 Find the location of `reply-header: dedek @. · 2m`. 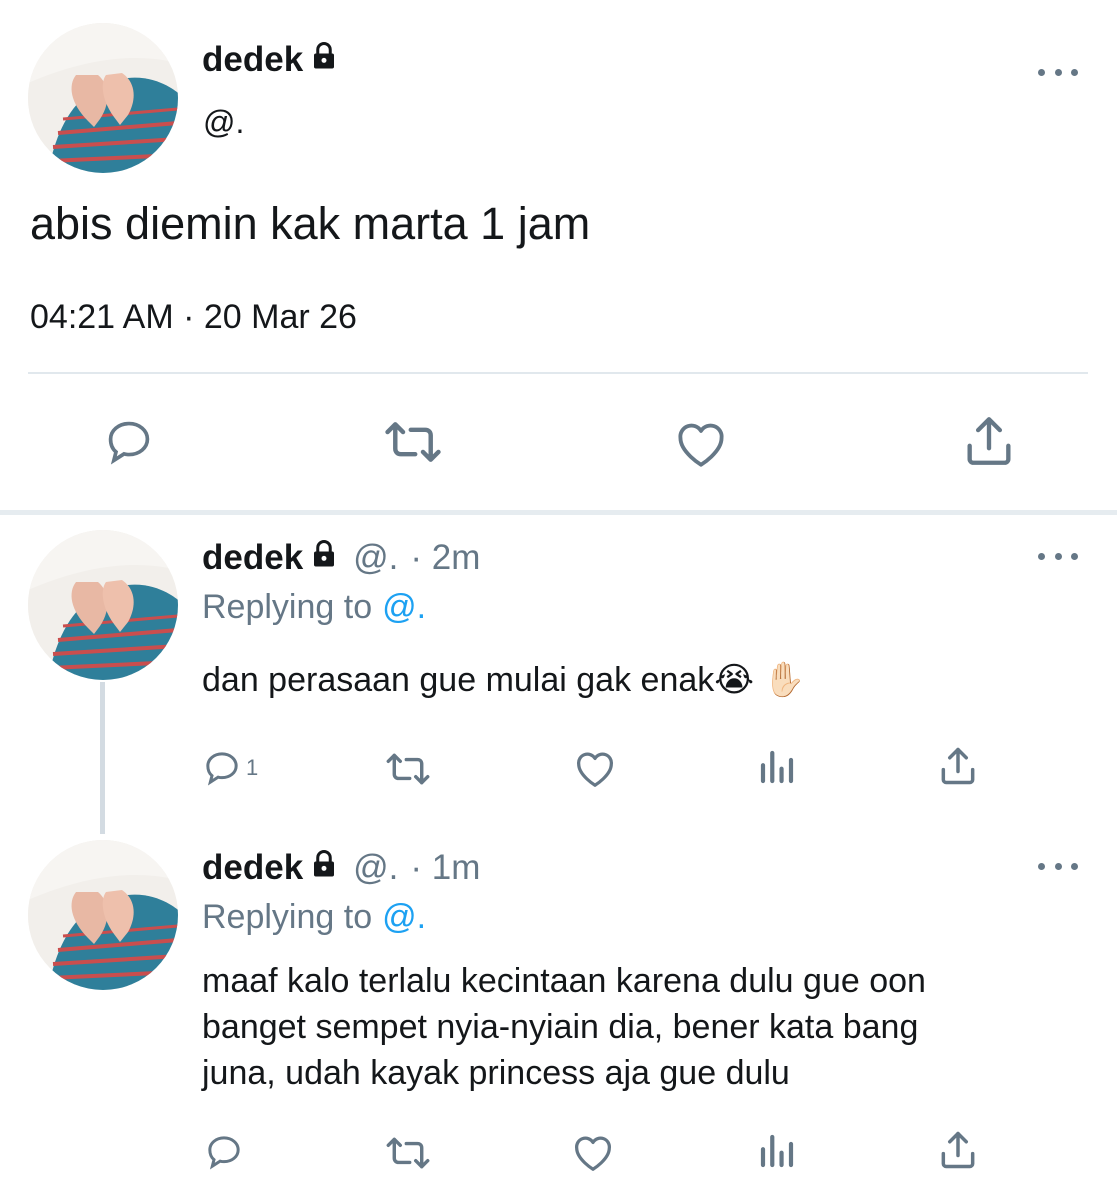

reply-header: dedek @. · 2m is located at coordinates (341, 558).